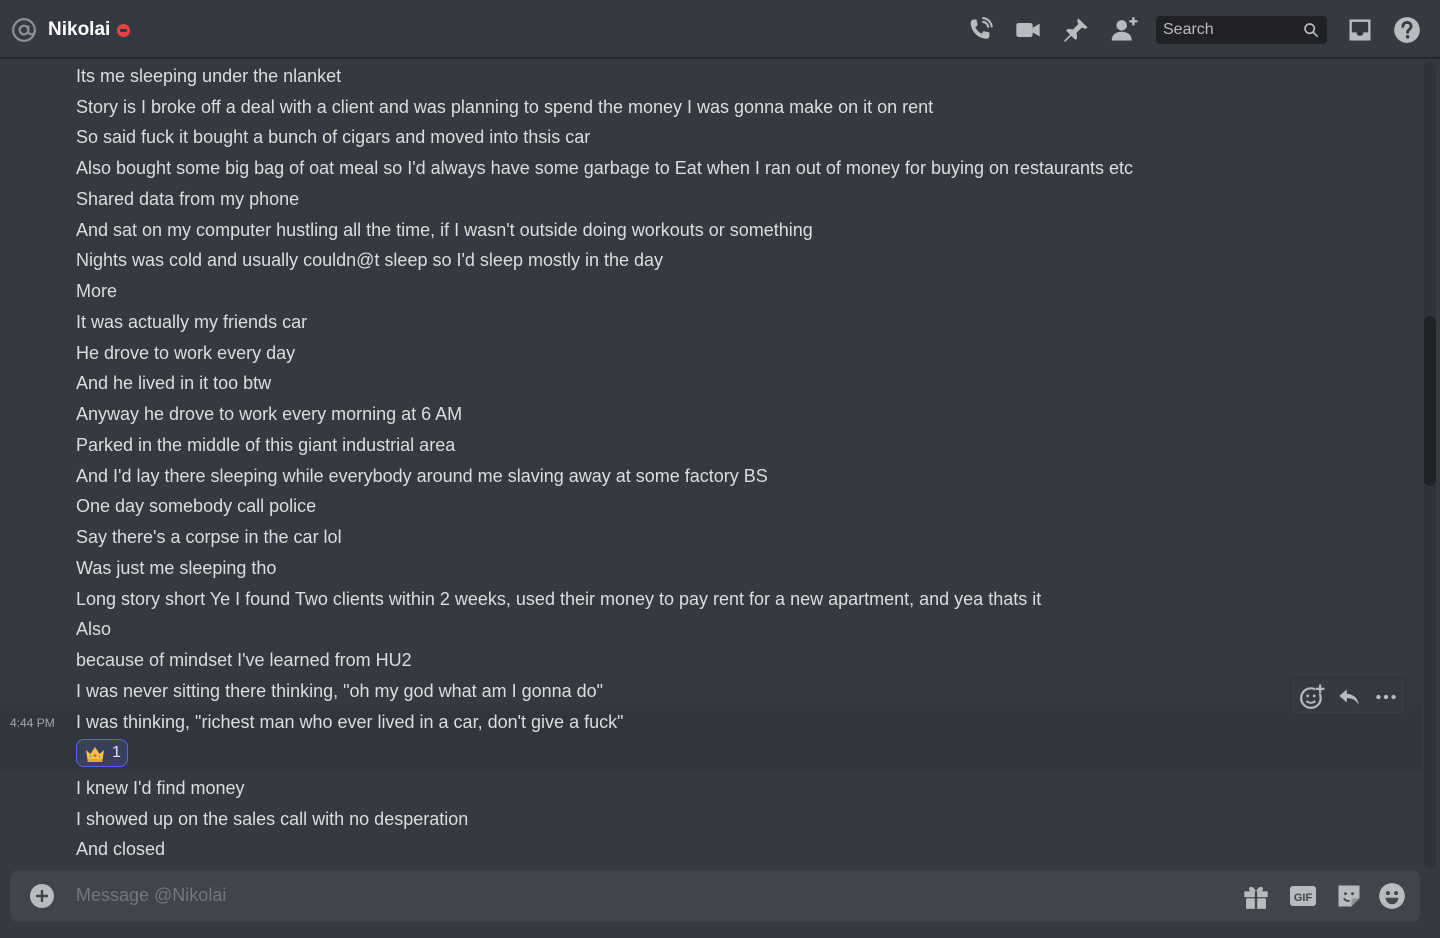  Describe the element at coordinates (208, 76) in the screenshot. I see `message-text: Its me sleeping under the nlanket` at that location.